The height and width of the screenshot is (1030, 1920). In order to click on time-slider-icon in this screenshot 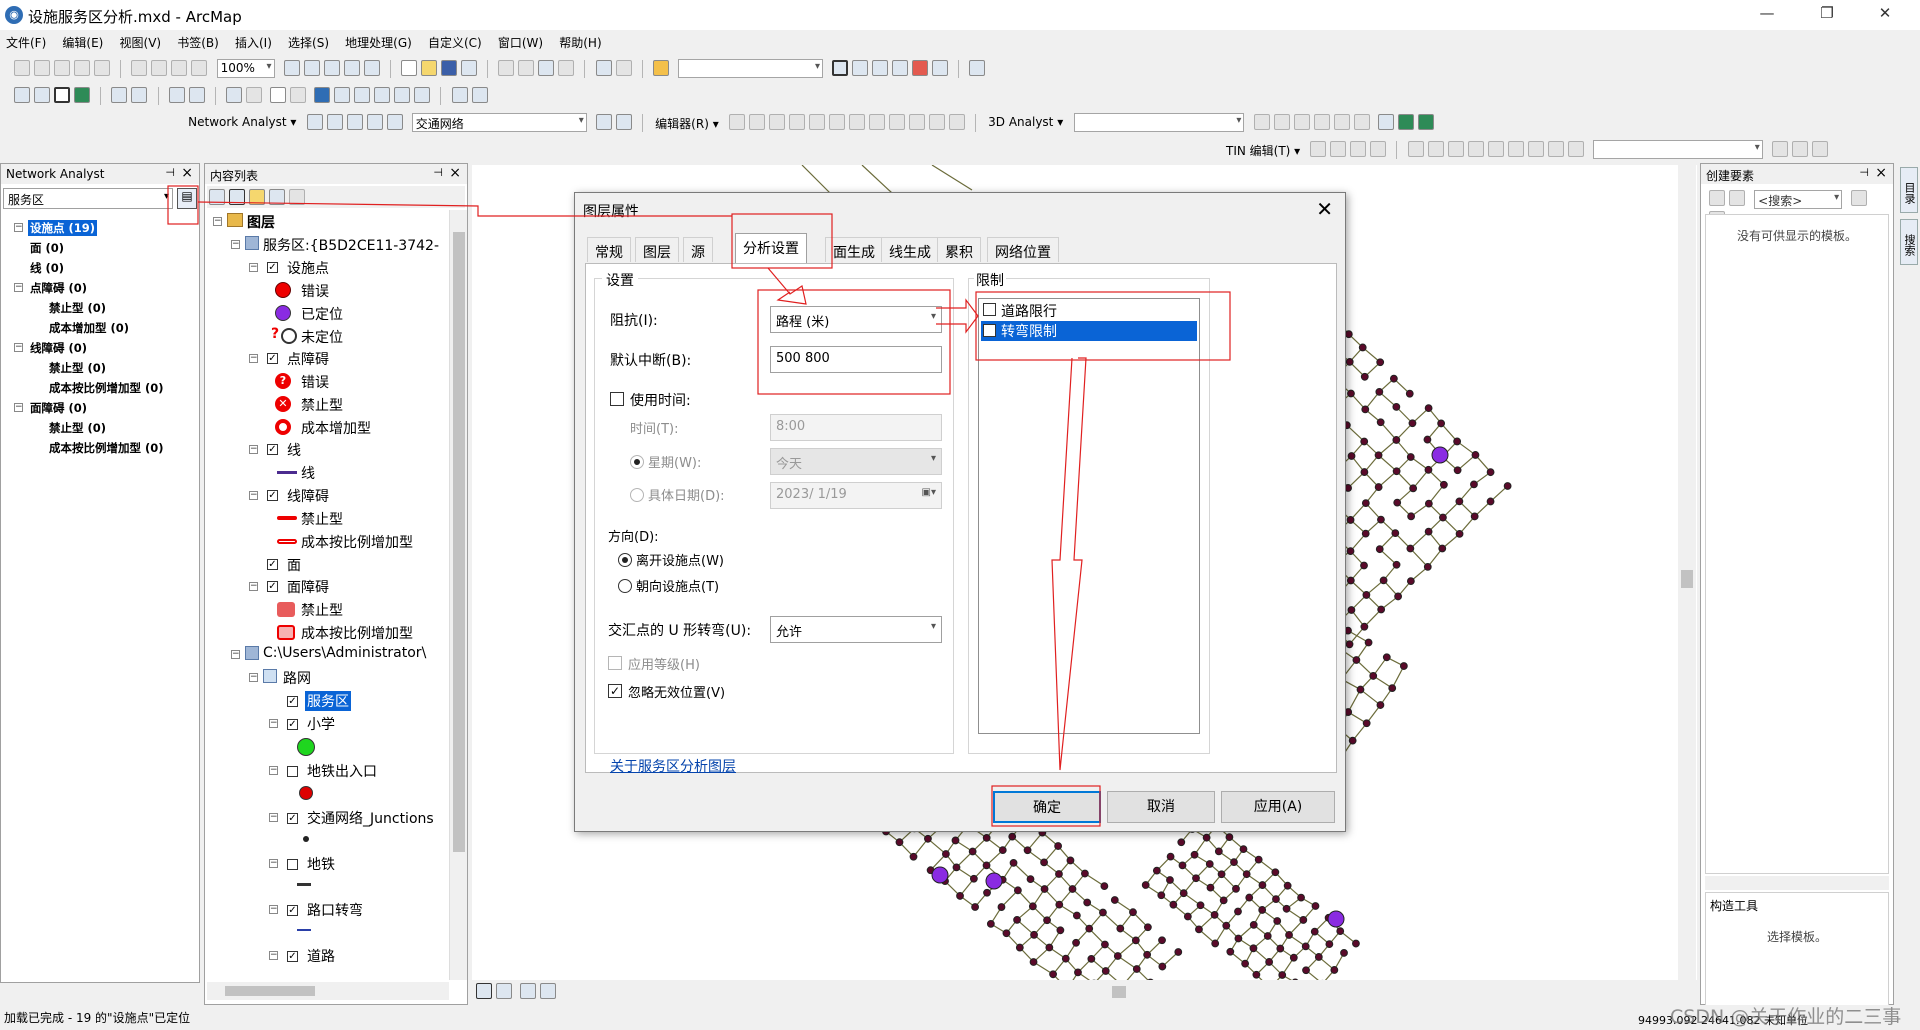, I will do `click(459, 95)`.